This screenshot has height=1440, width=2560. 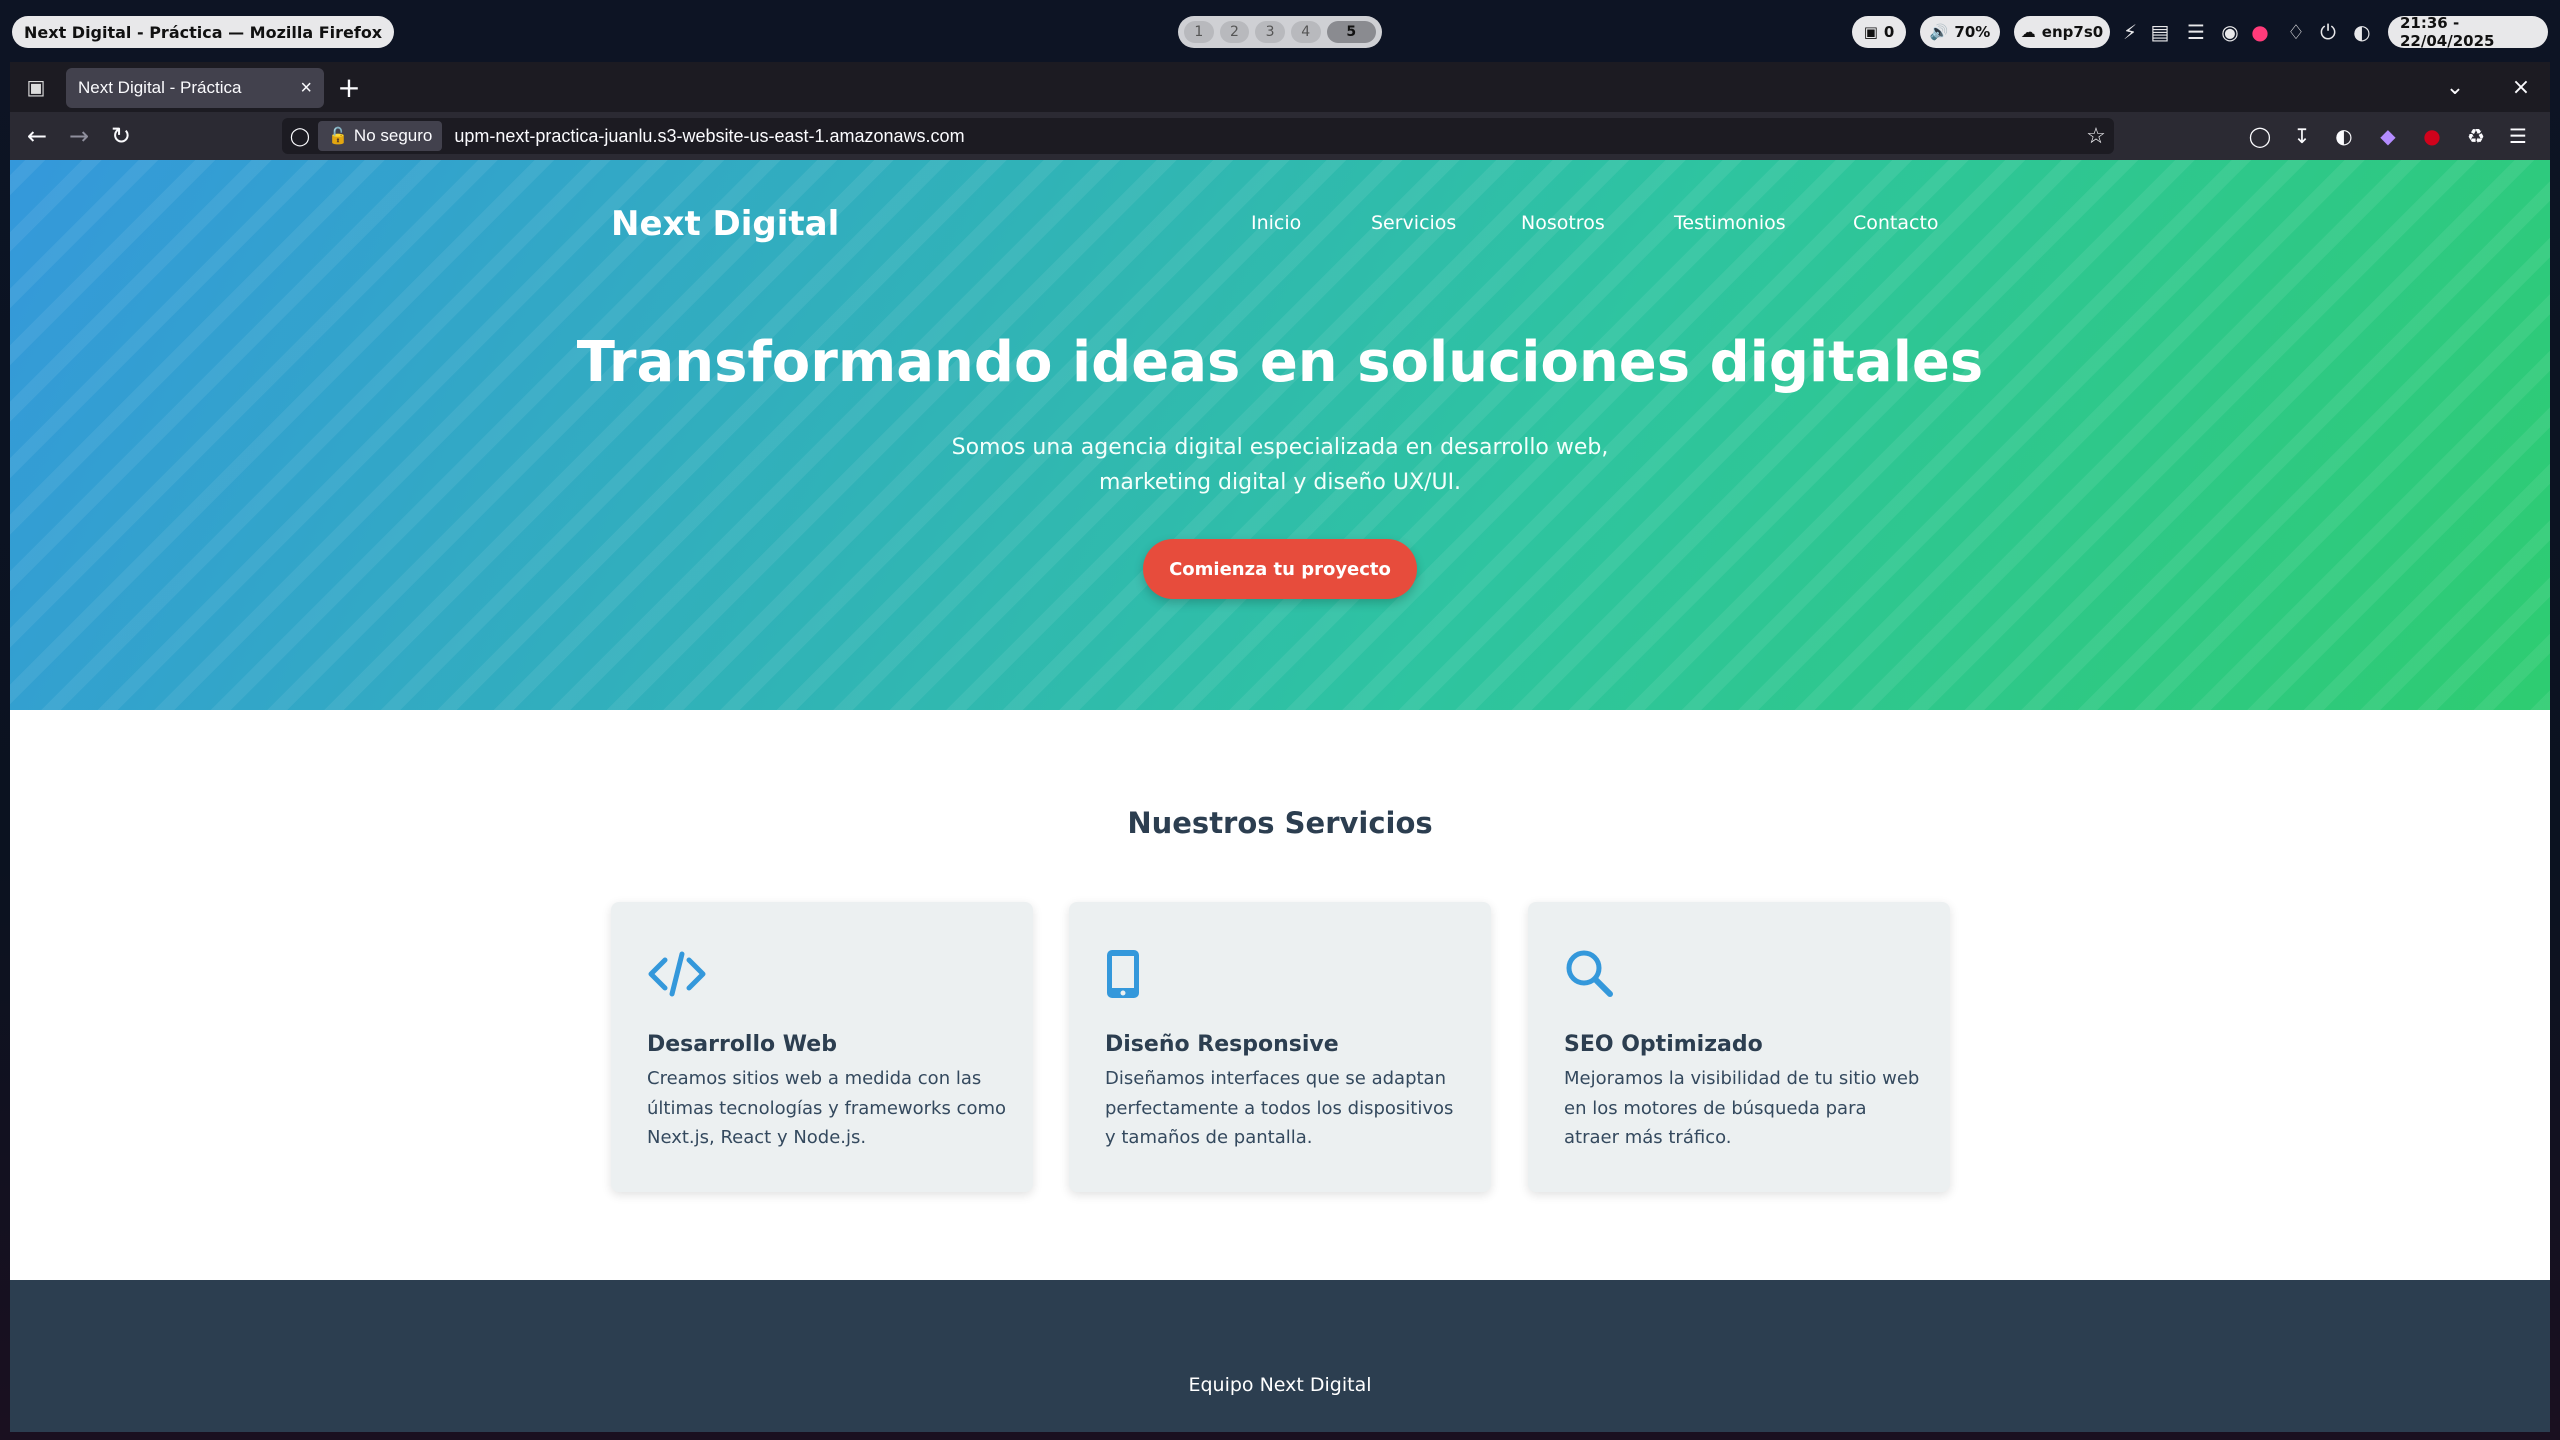 I want to click on close-tab-icon: ×, so click(x=306, y=88).